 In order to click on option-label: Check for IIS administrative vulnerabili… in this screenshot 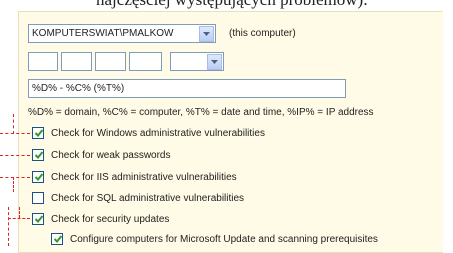, I will do `click(144, 177)`.